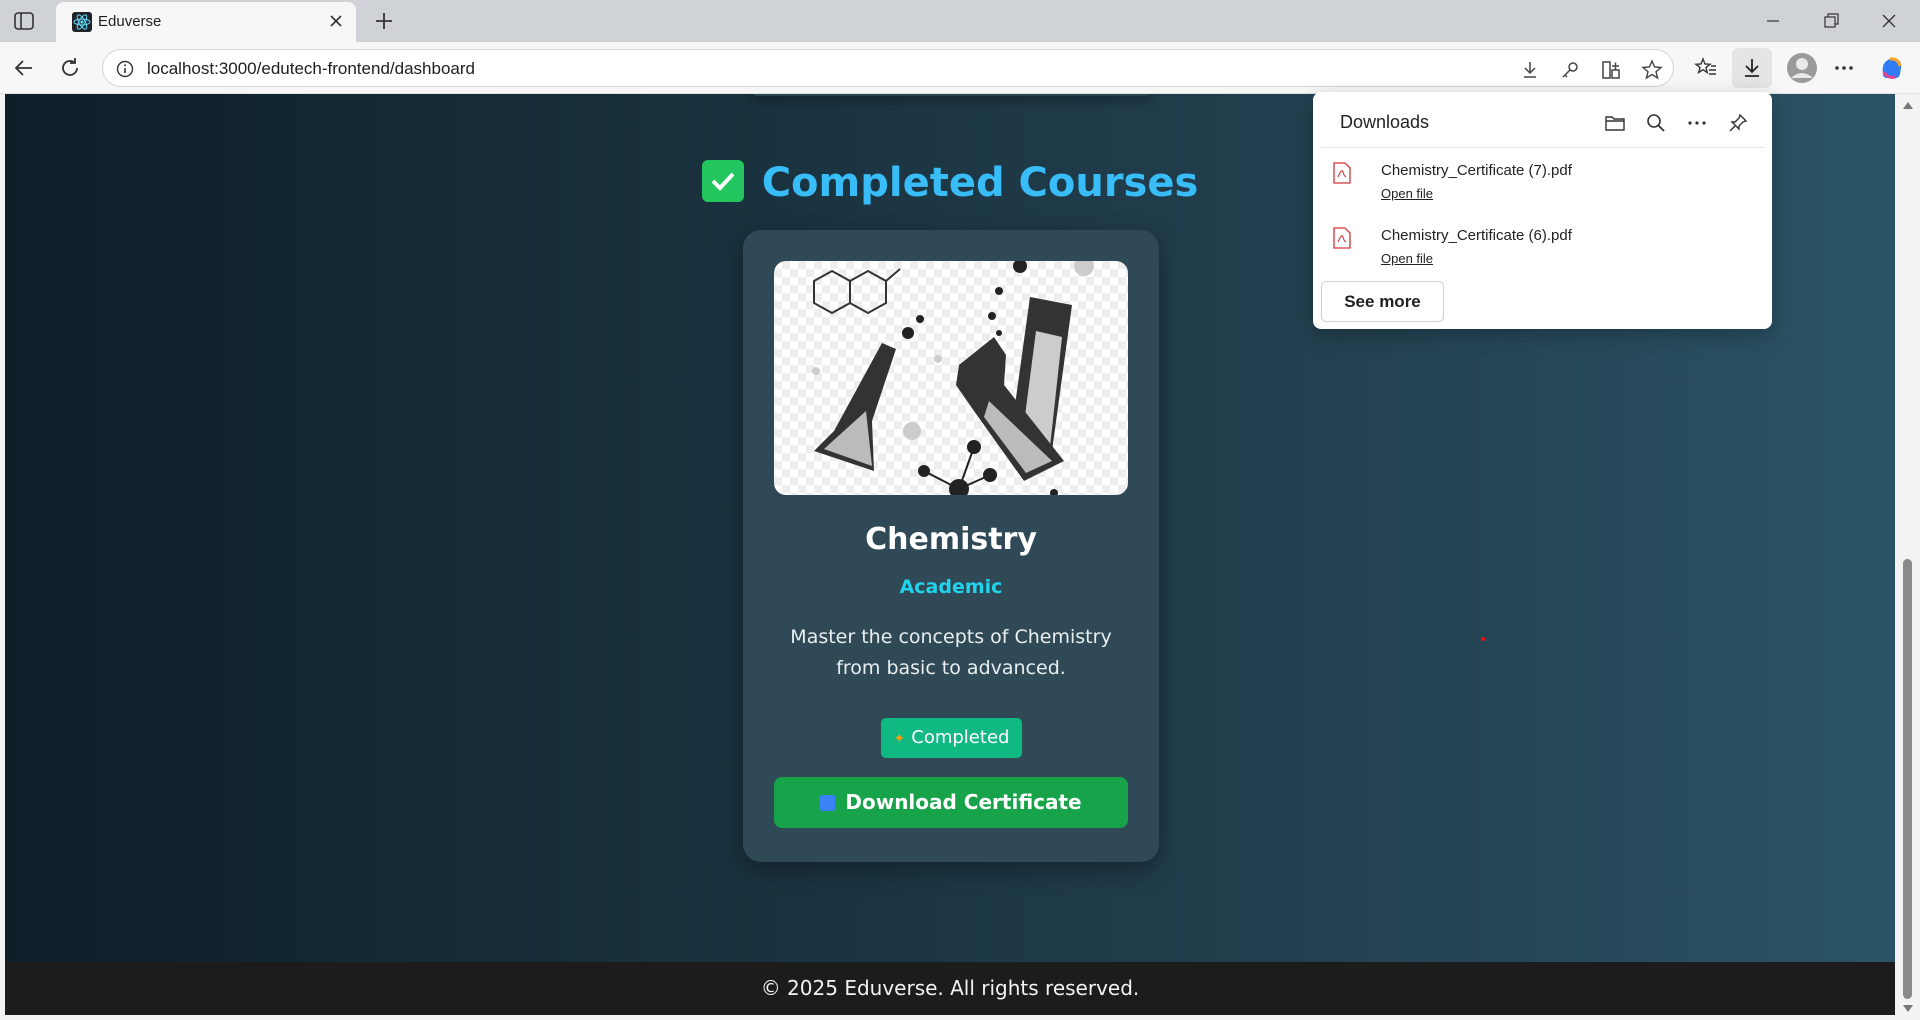 This screenshot has height=1020, width=1920. What do you see at coordinates (960, 737) in the screenshot?
I see `status-text: Completed` at bounding box center [960, 737].